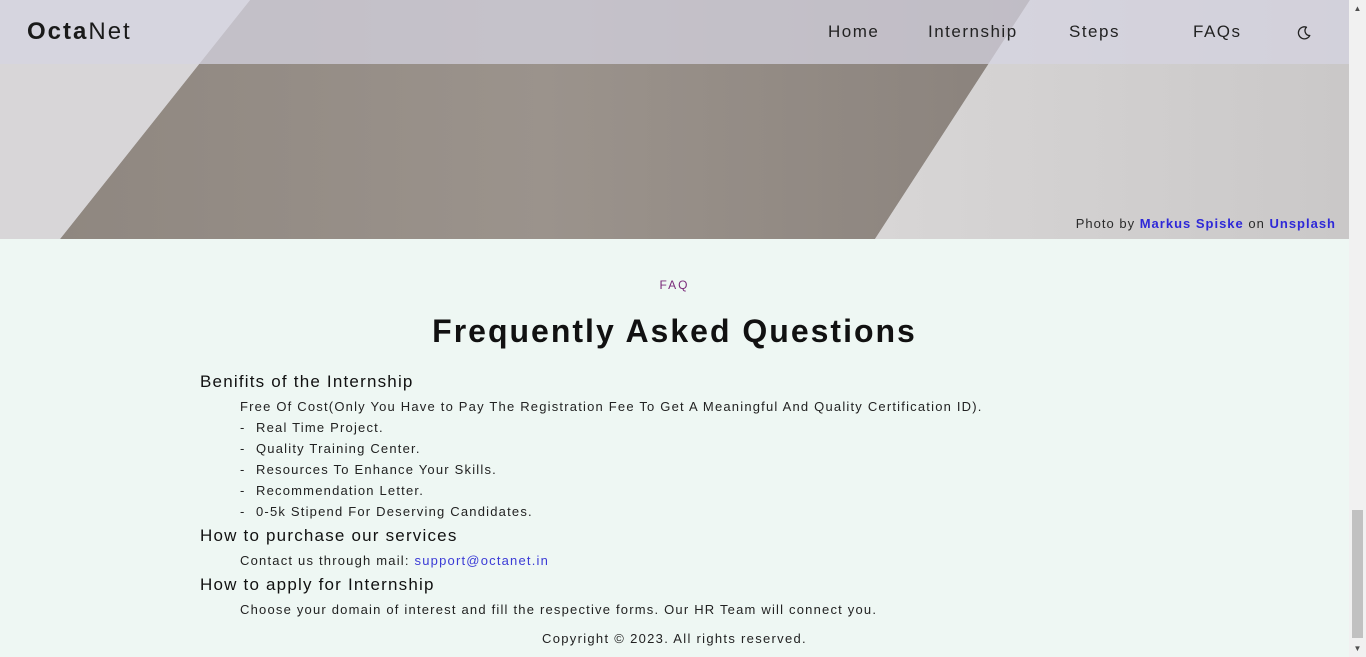 The width and height of the screenshot is (1366, 657). I want to click on support-email-link: support@octanet.in, so click(482, 560).